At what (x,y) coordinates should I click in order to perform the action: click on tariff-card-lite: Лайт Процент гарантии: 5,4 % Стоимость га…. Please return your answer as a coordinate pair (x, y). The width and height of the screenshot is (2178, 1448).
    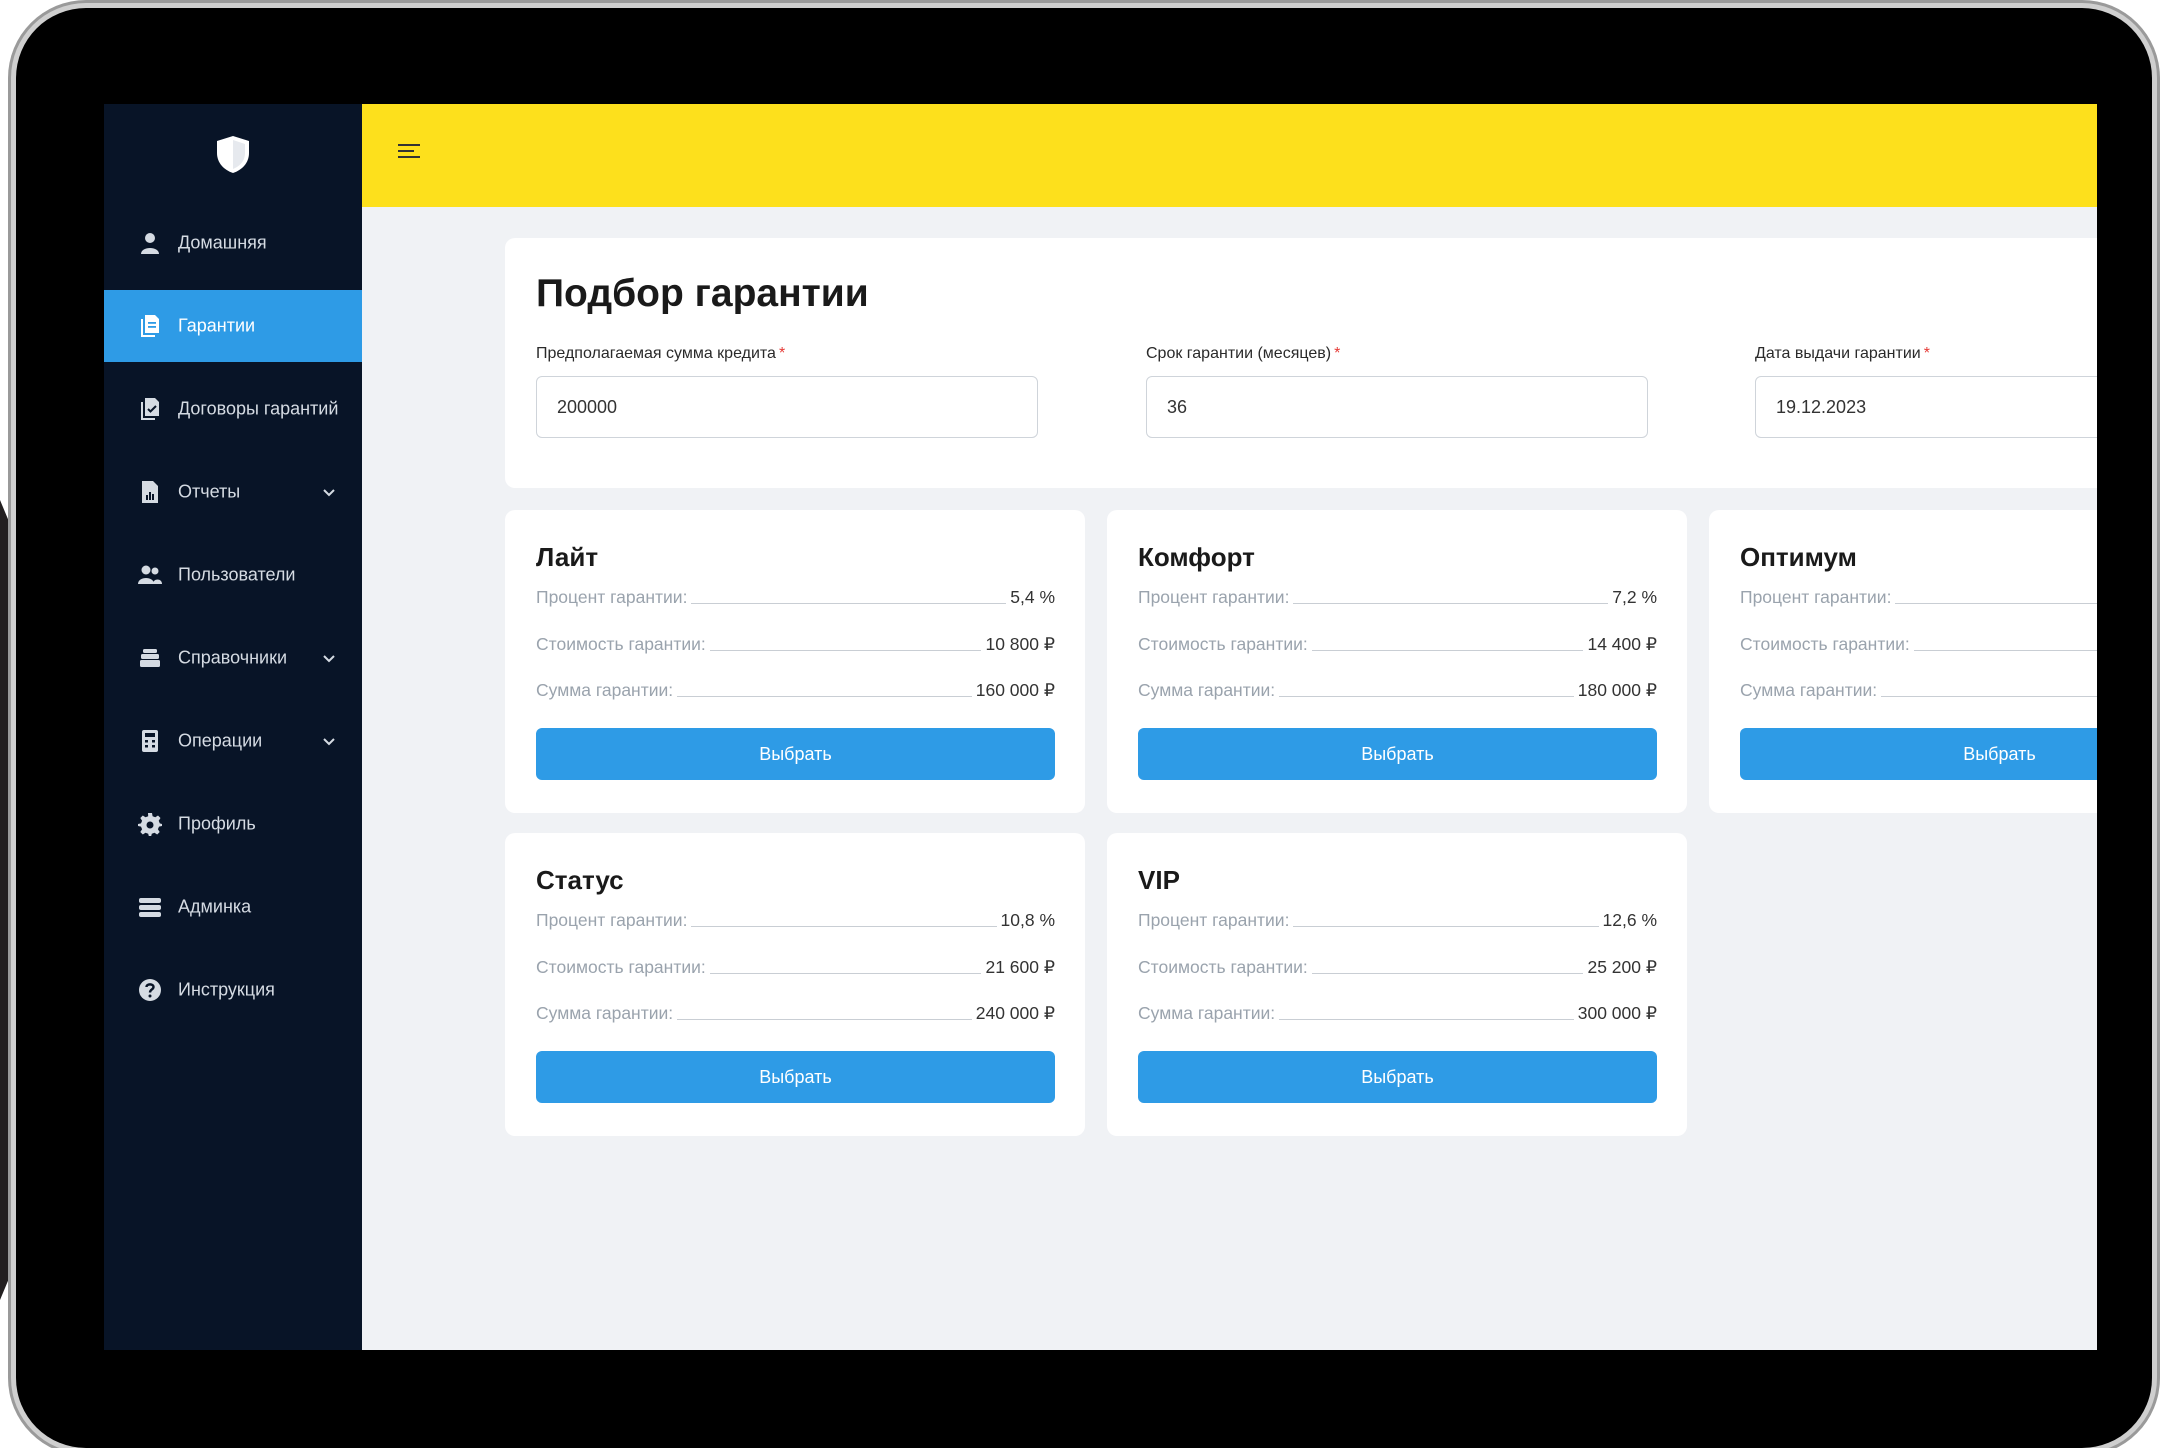
    Looking at the image, I should click on (795, 661).